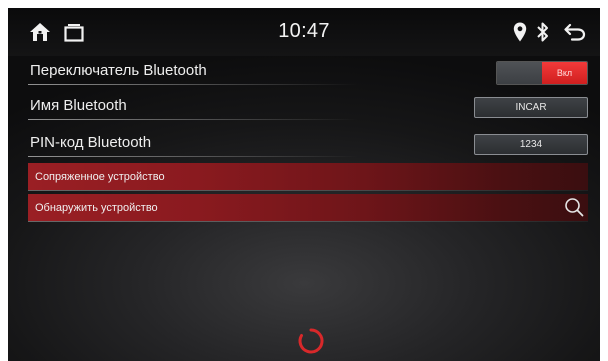 This screenshot has height=361, width=608. What do you see at coordinates (96, 207) in the screenshot?
I see `discover-devices-label: Обнаружить устройство` at bounding box center [96, 207].